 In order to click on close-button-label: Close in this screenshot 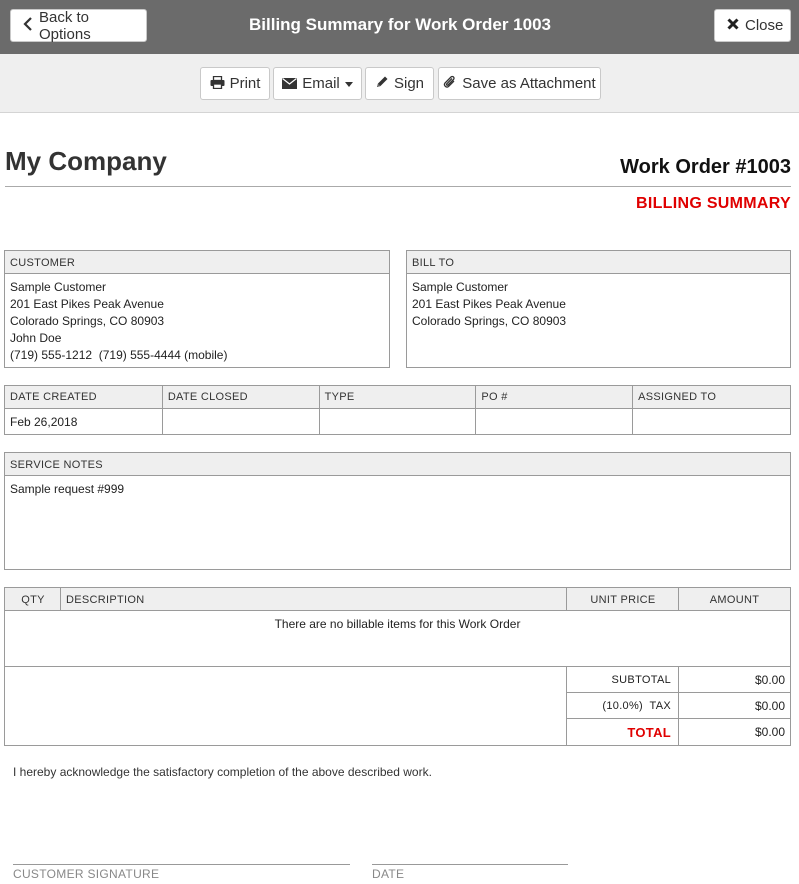, I will do `click(764, 25)`.